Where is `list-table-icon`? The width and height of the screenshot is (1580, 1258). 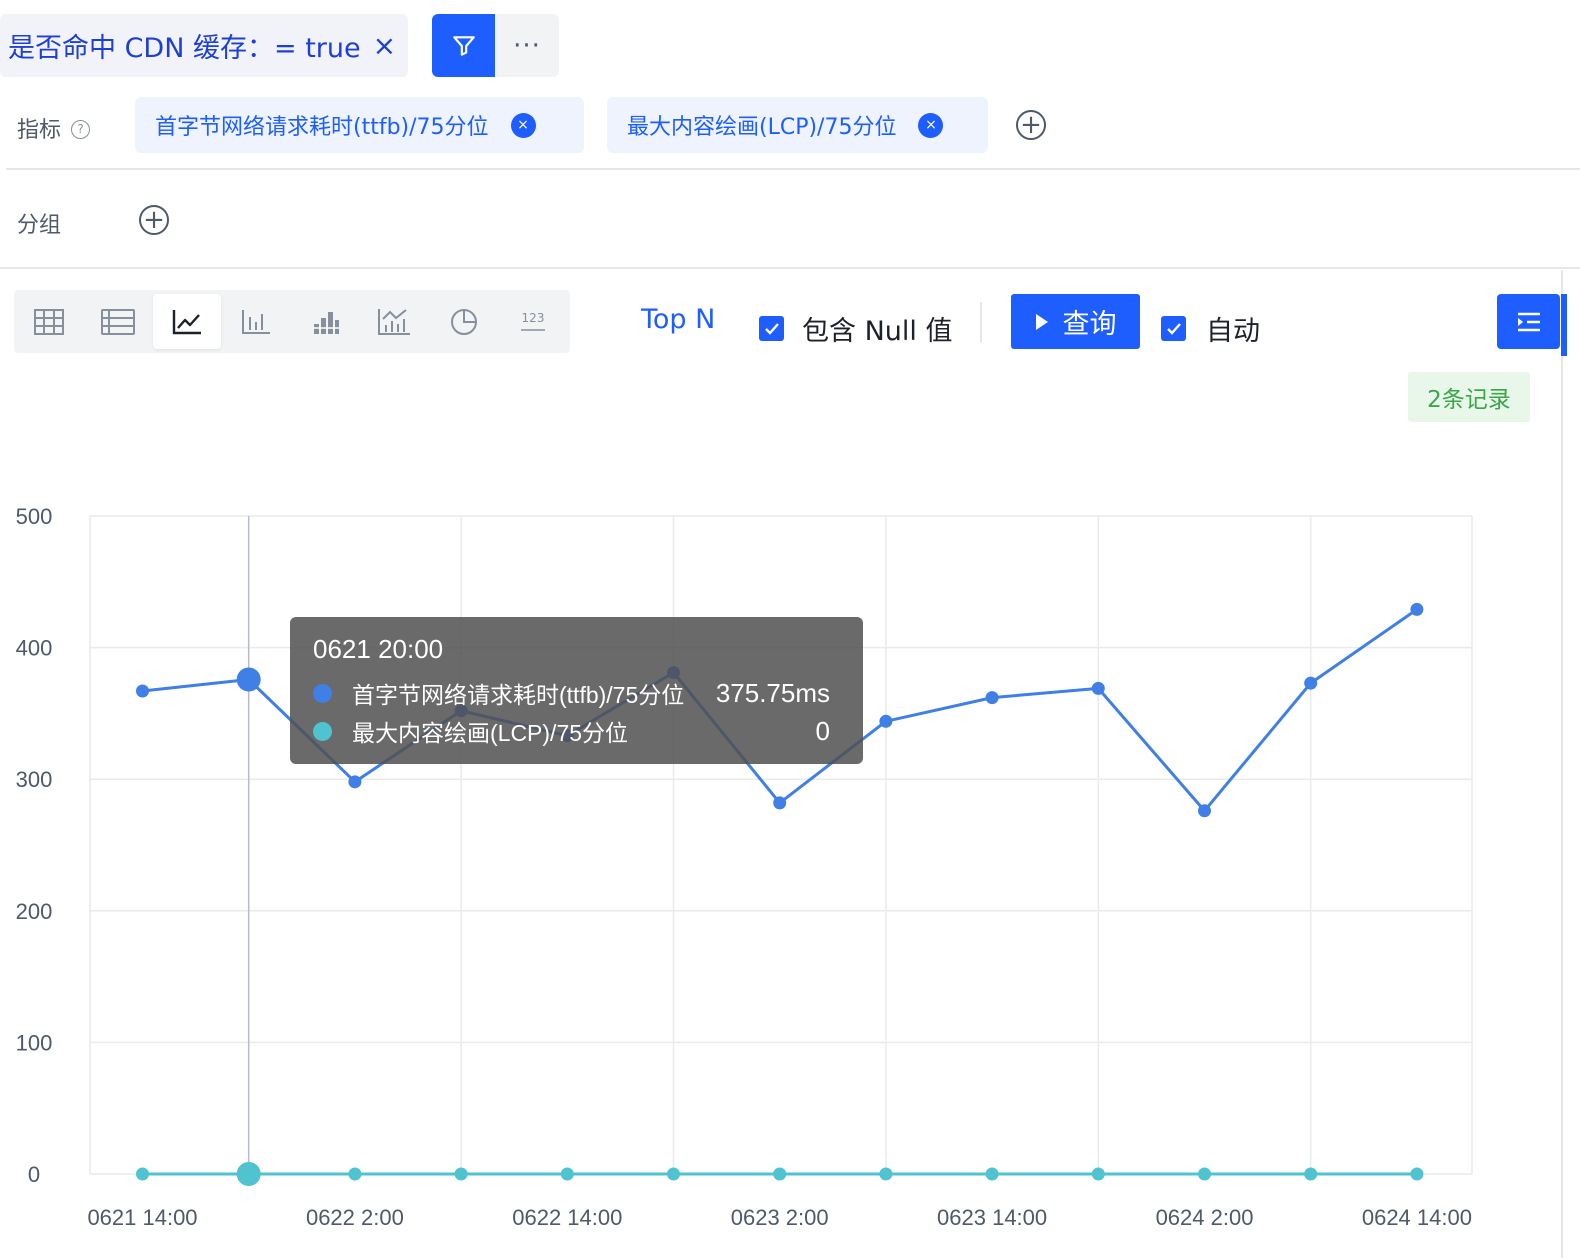 list-table-icon is located at coordinates (118, 321).